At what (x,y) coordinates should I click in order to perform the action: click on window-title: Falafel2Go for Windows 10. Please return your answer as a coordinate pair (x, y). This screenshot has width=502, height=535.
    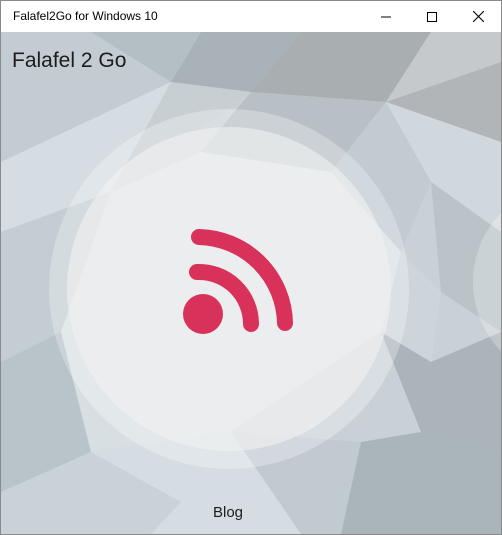
    Looking at the image, I should click on (85, 16).